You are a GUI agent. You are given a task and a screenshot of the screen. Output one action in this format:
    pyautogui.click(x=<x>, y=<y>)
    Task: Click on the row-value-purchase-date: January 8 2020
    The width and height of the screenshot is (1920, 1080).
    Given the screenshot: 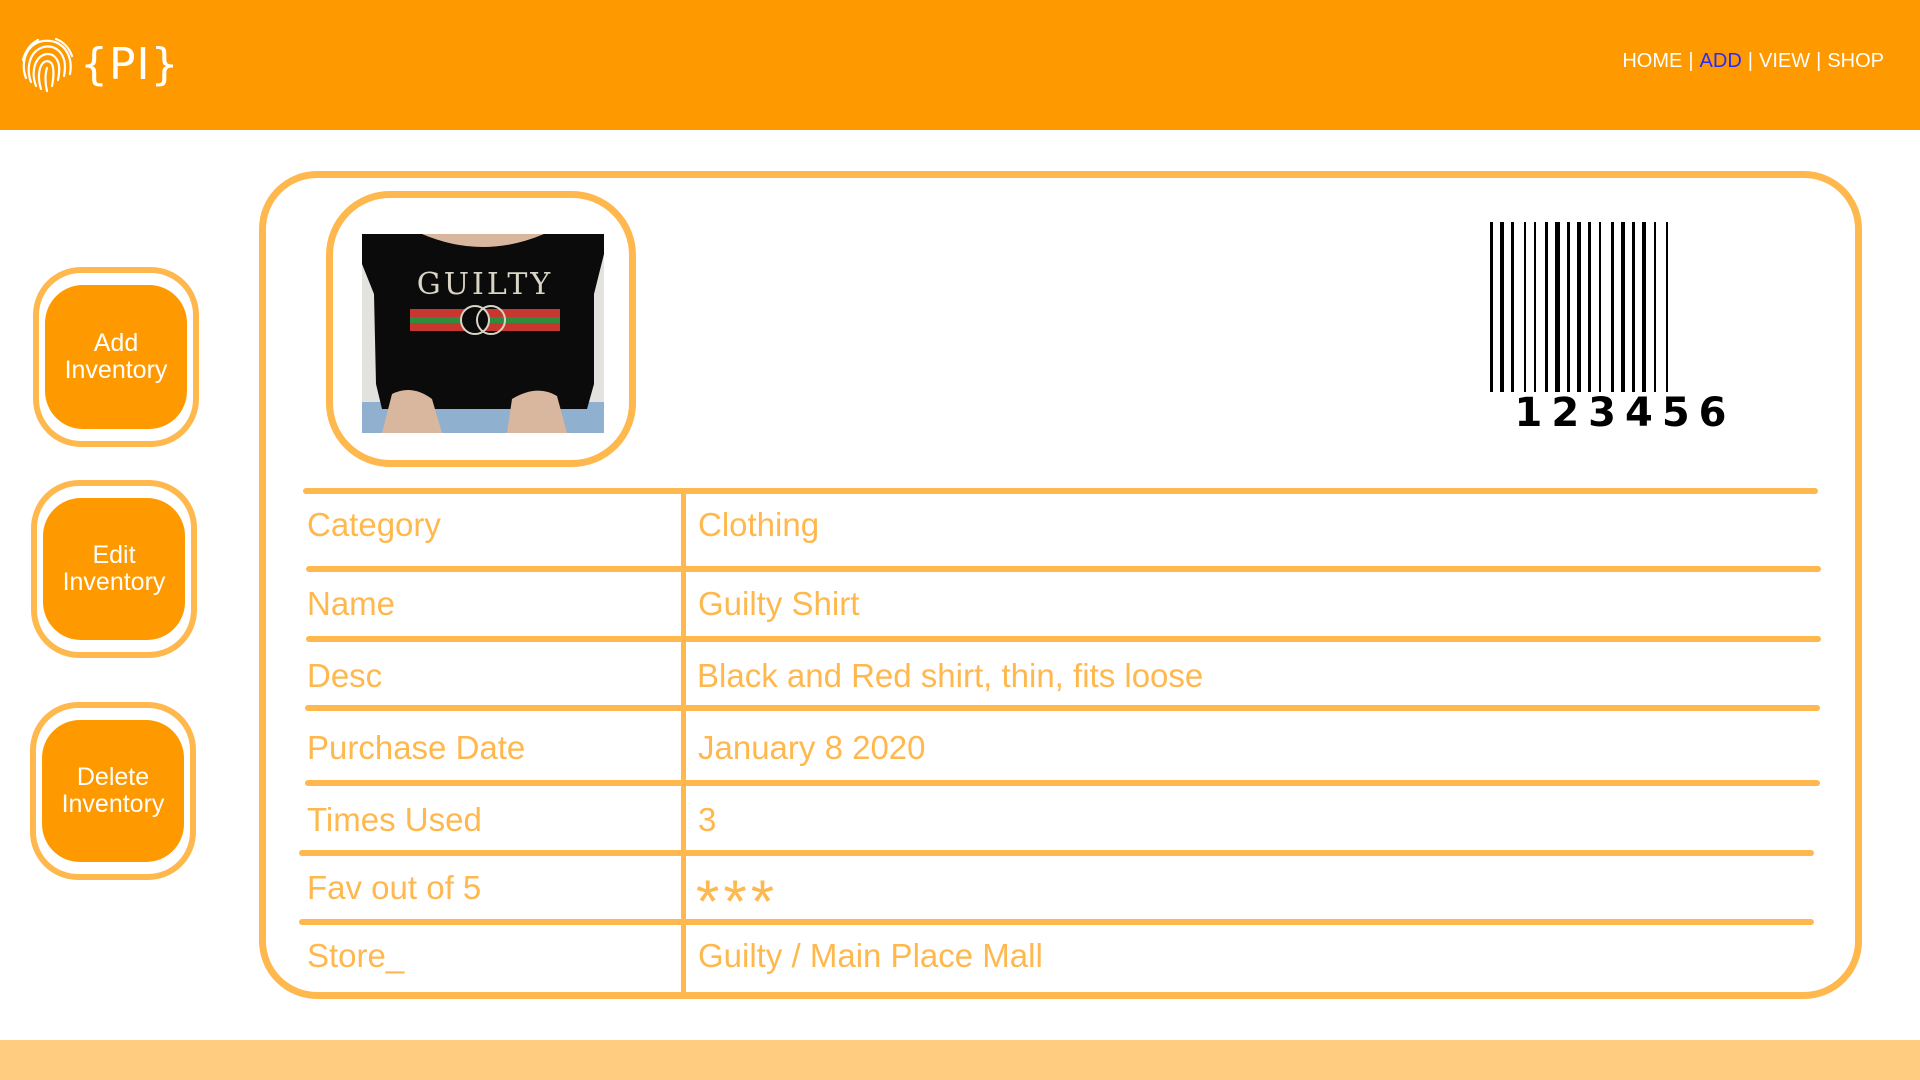 What is the action you would take?
    pyautogui.click(x=812, y=747)
    